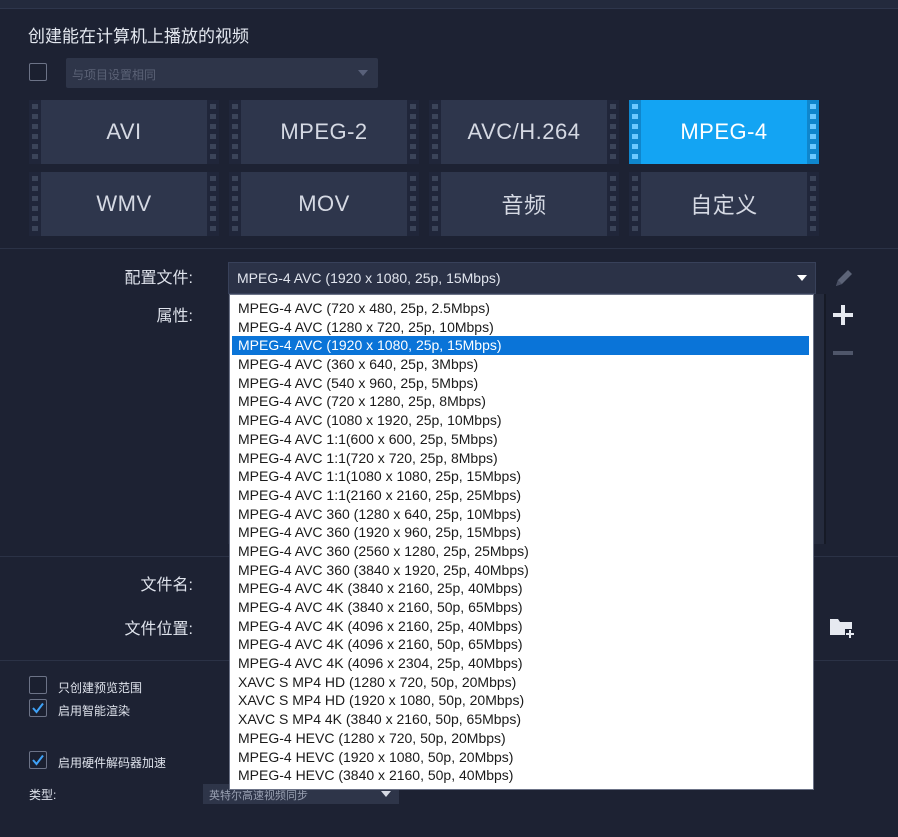  Describe the element at coordinates (520, 532) in the screenshot. I see `profile-option: MPEG-4 AVC 360 (1920 x 960, 25p, 15Mbps)` at that location.